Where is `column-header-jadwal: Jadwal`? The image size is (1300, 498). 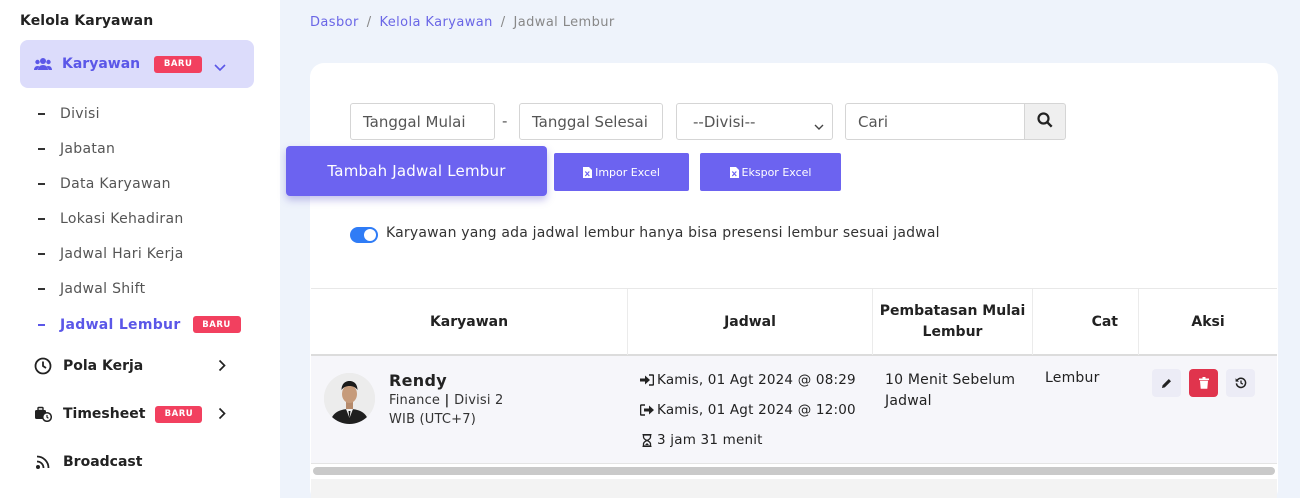 column-header-jadwal: Jadwal is located at coordinates (750, 322).